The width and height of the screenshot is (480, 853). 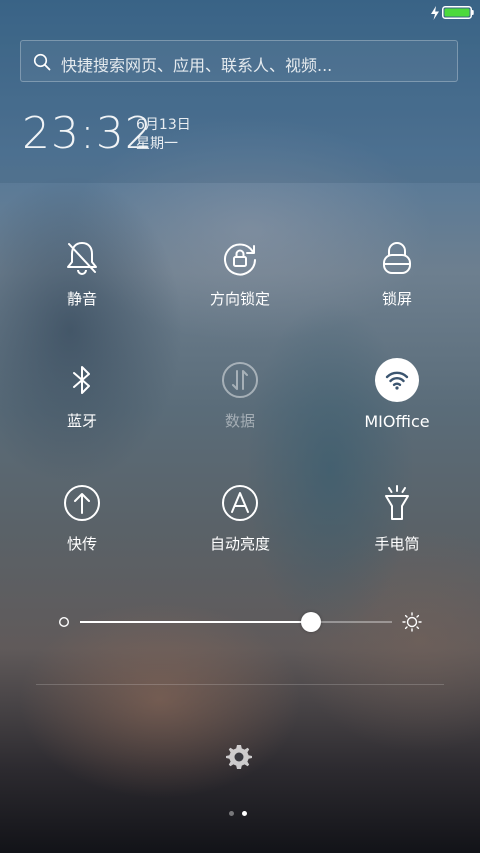 I want to click on wifi-icon, so click(x=397, y=380).